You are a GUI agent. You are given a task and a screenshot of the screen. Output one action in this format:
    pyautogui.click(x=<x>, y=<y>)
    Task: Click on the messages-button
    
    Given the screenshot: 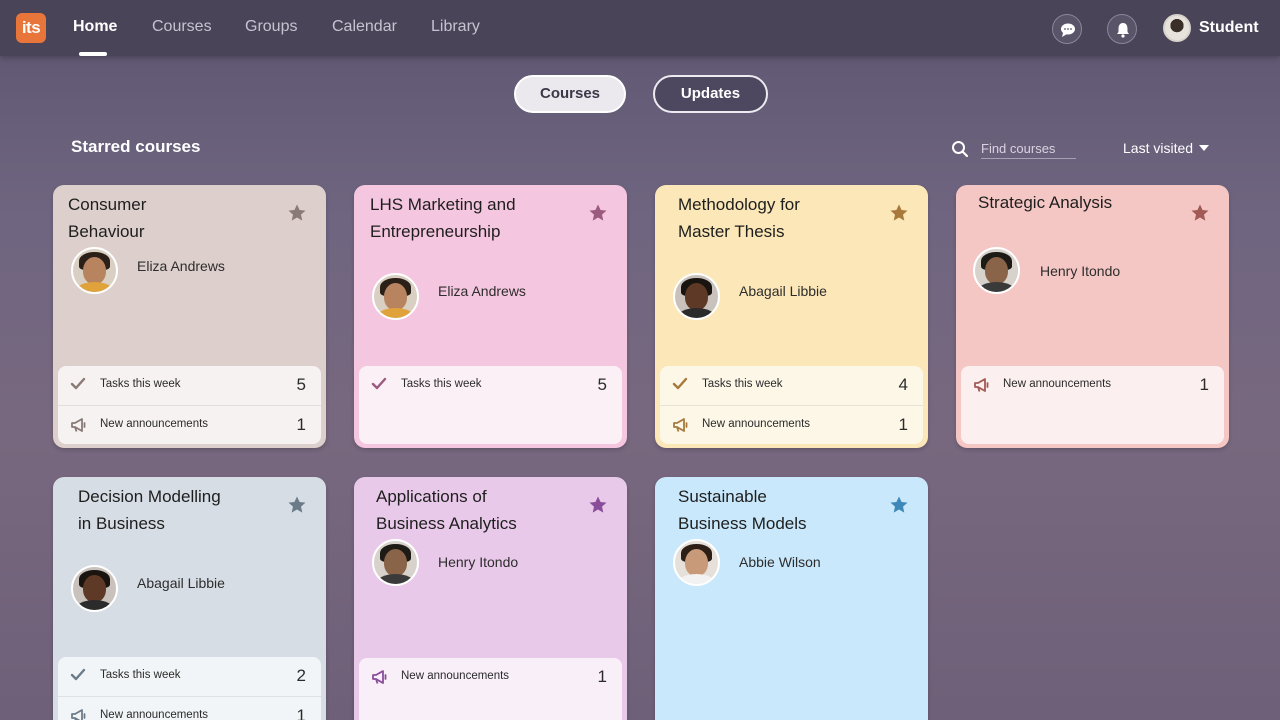 What is the action you would take?
    pyautogui.click(x=1067, y=29)
    